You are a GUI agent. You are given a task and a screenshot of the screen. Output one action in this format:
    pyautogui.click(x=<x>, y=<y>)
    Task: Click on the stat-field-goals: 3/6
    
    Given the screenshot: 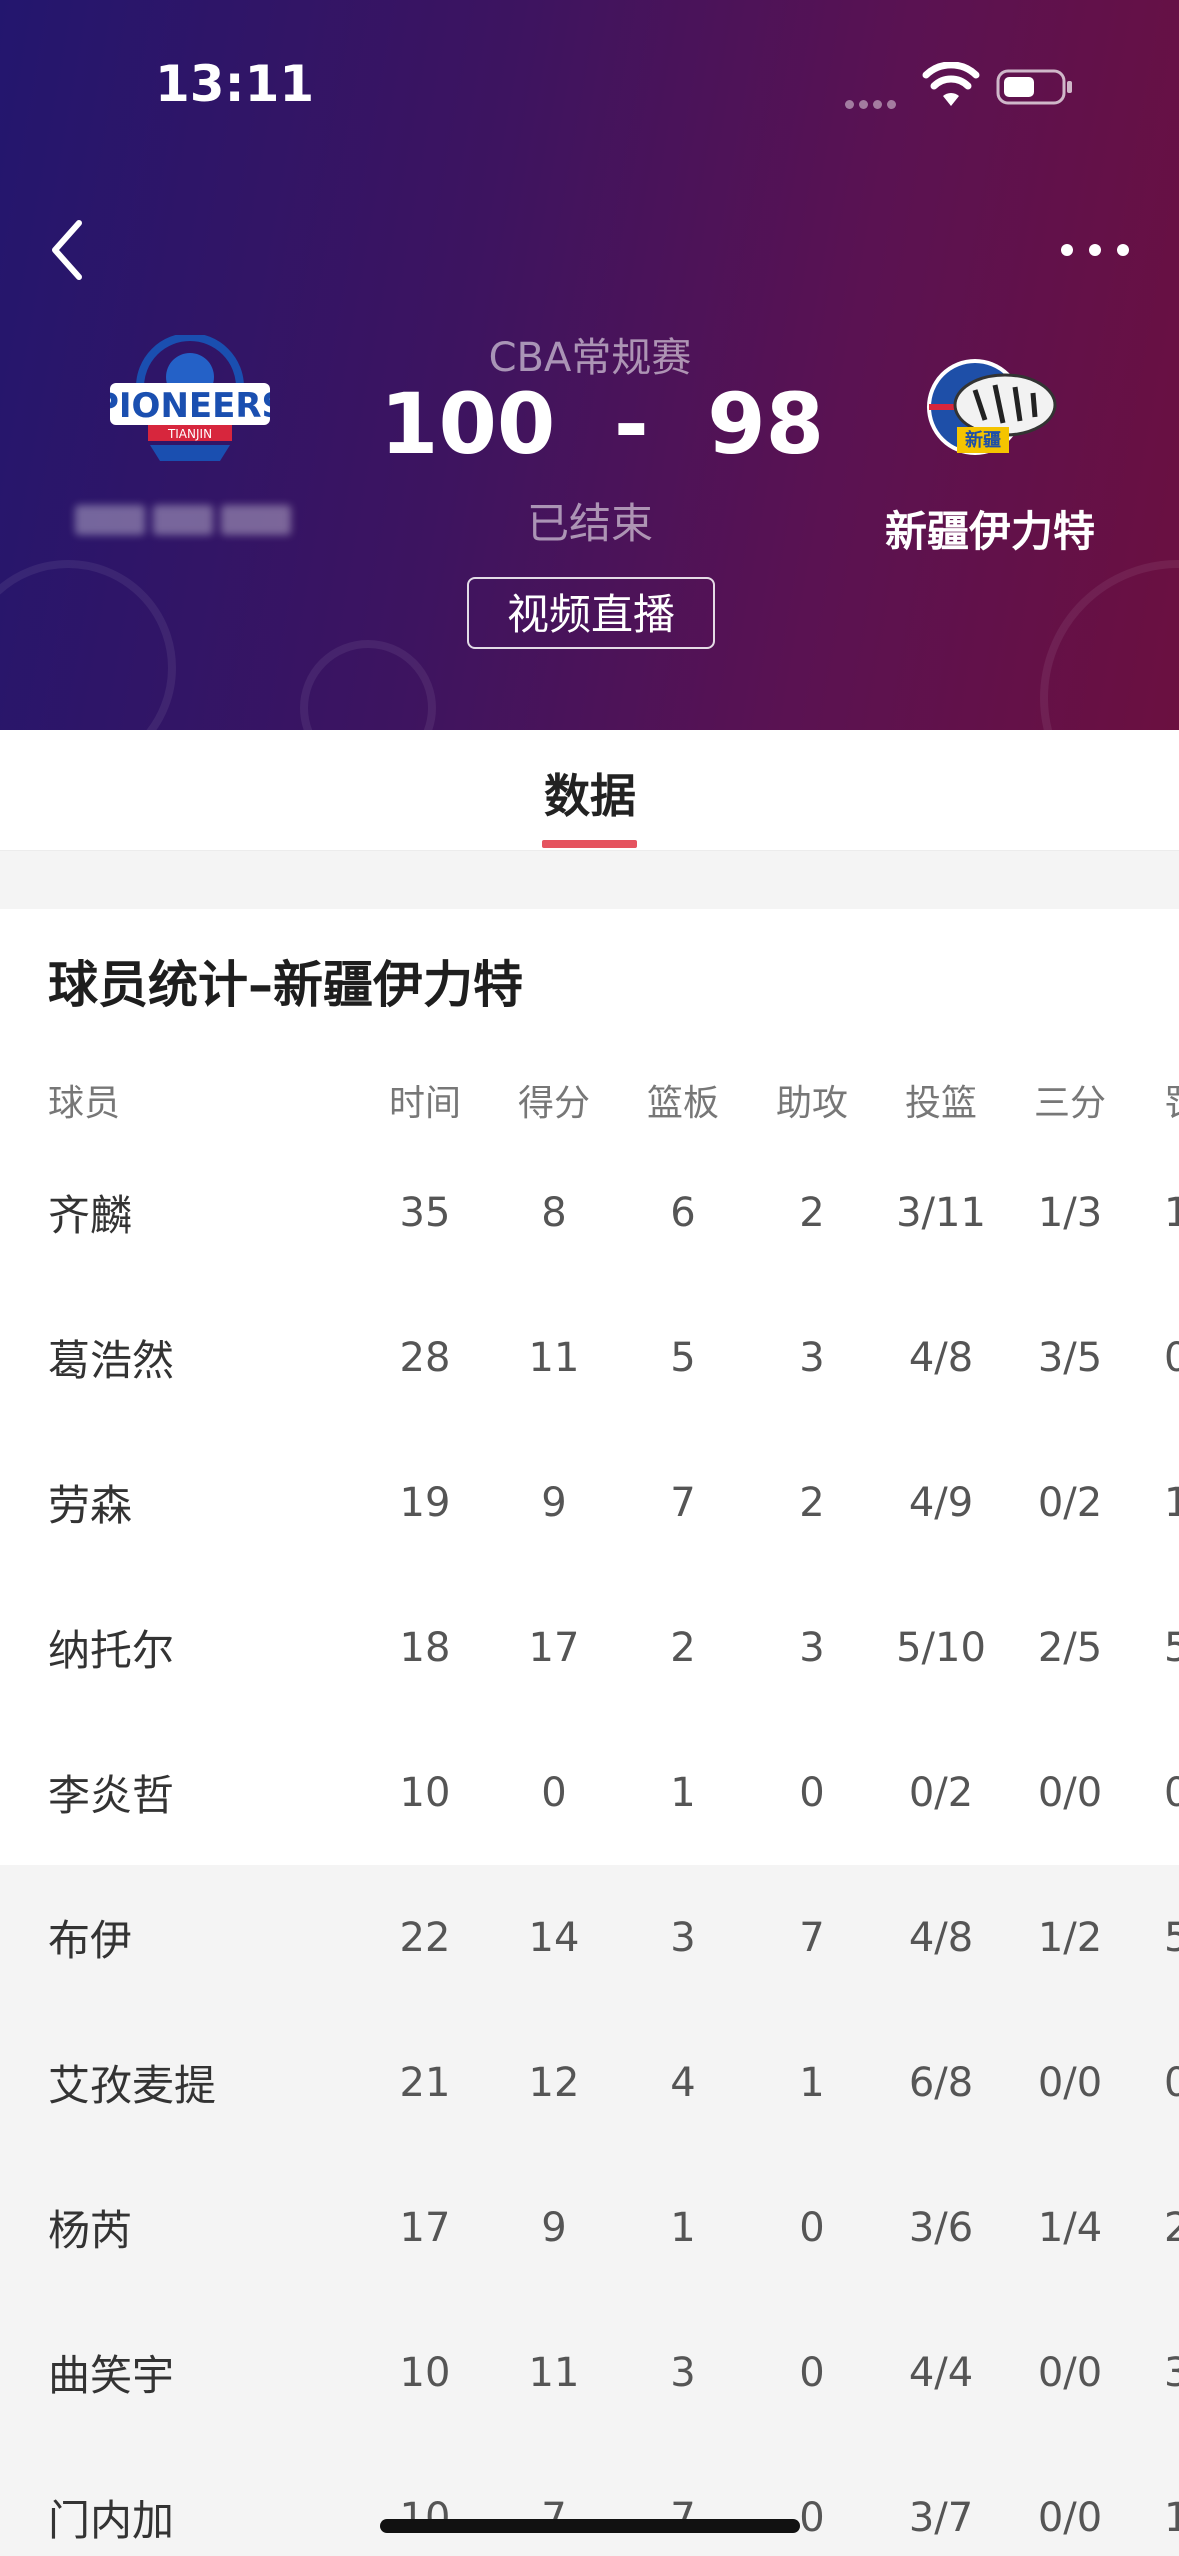 What is the action you would take?
    pyautogui.click(x=941, y=2227)
    